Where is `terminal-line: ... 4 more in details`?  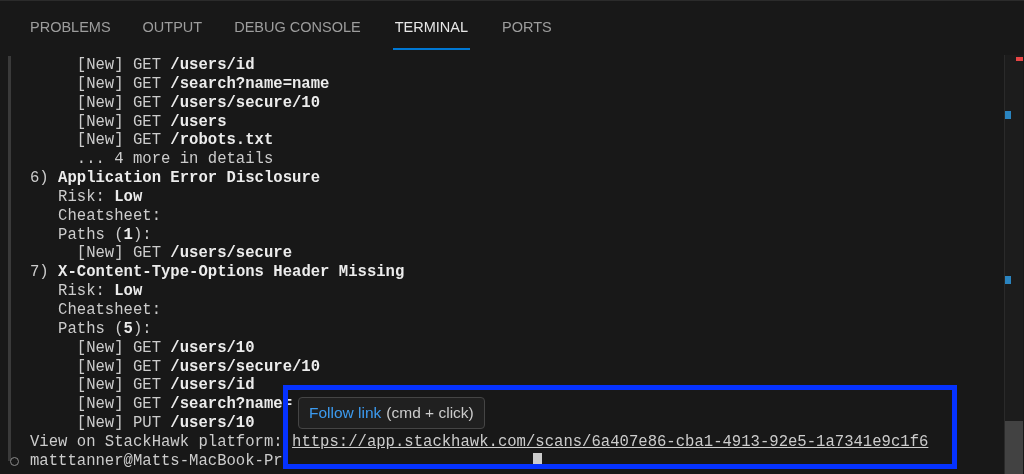 terminal-line: ... 4 more in details is located at coordinates (175, 159).